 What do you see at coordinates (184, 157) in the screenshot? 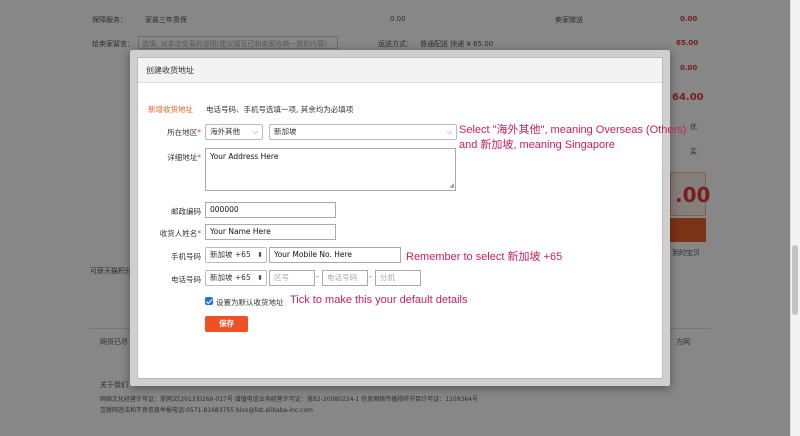
I see `address-label: 详细地址*` at bounding box center [184, 157].